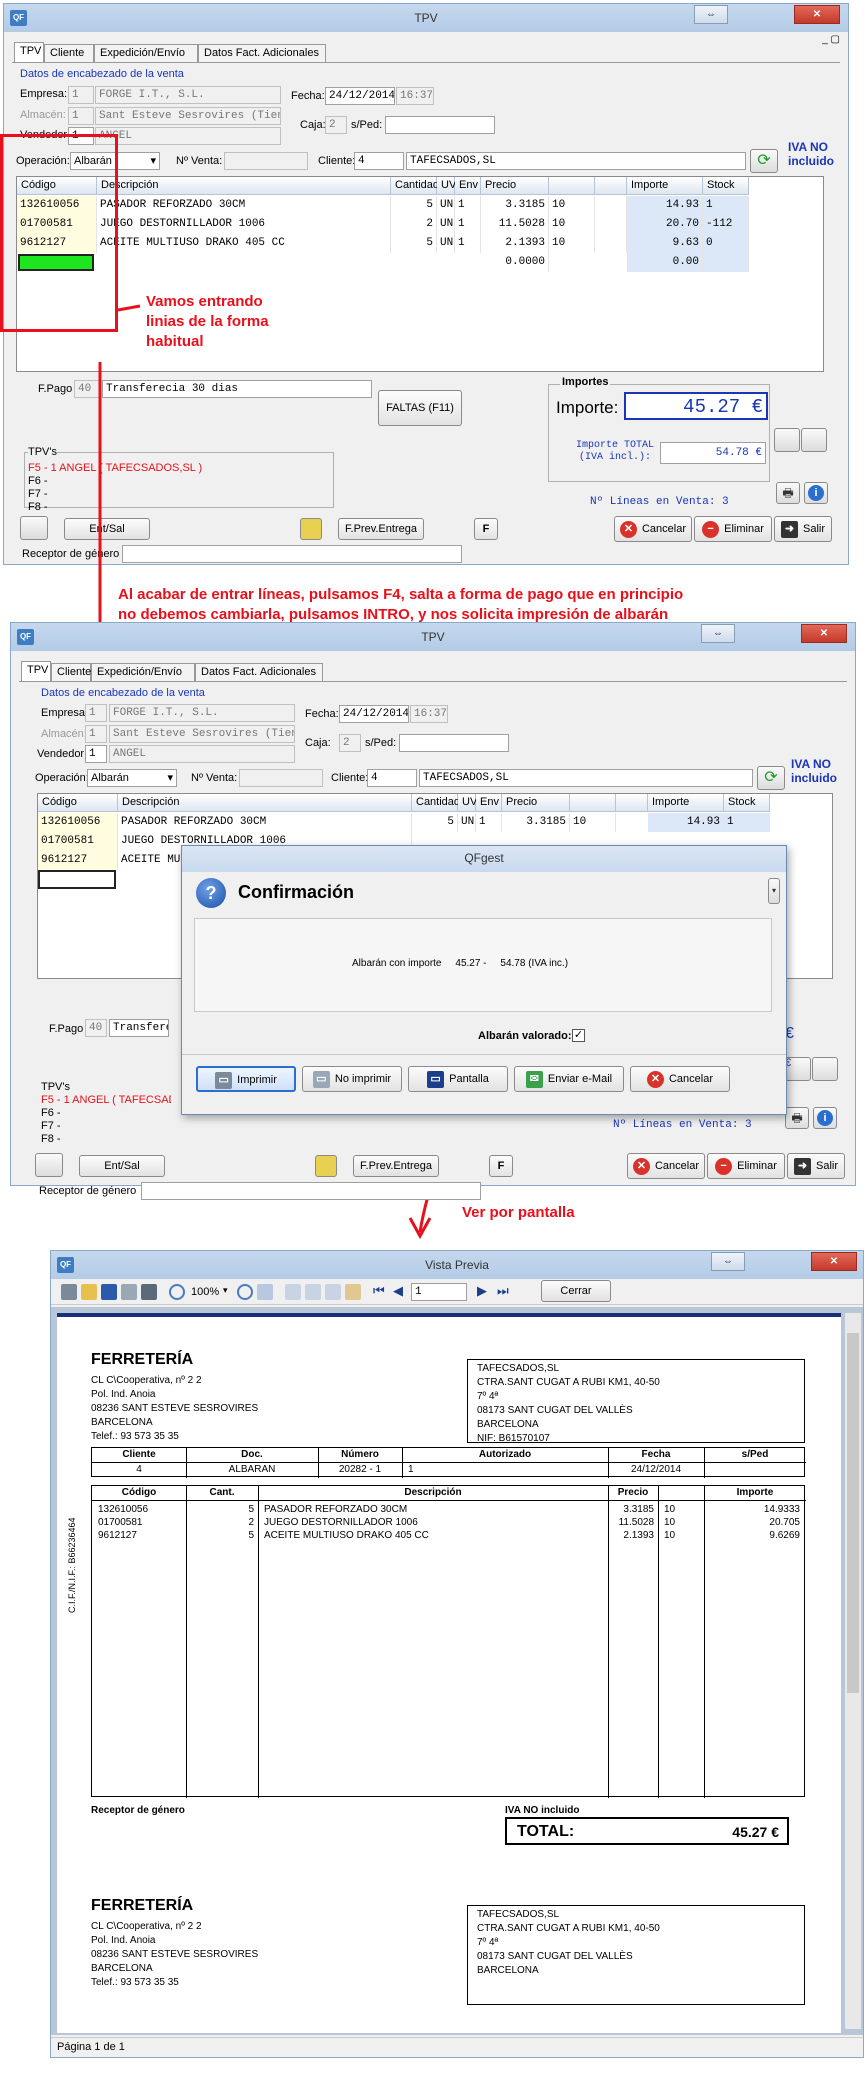 This screenshot has height=2088, width=867. What do you see at coordinates (686, 803) in the screenshot?
I see `col-header-importe: Importe` at bounding box center [686, 803].